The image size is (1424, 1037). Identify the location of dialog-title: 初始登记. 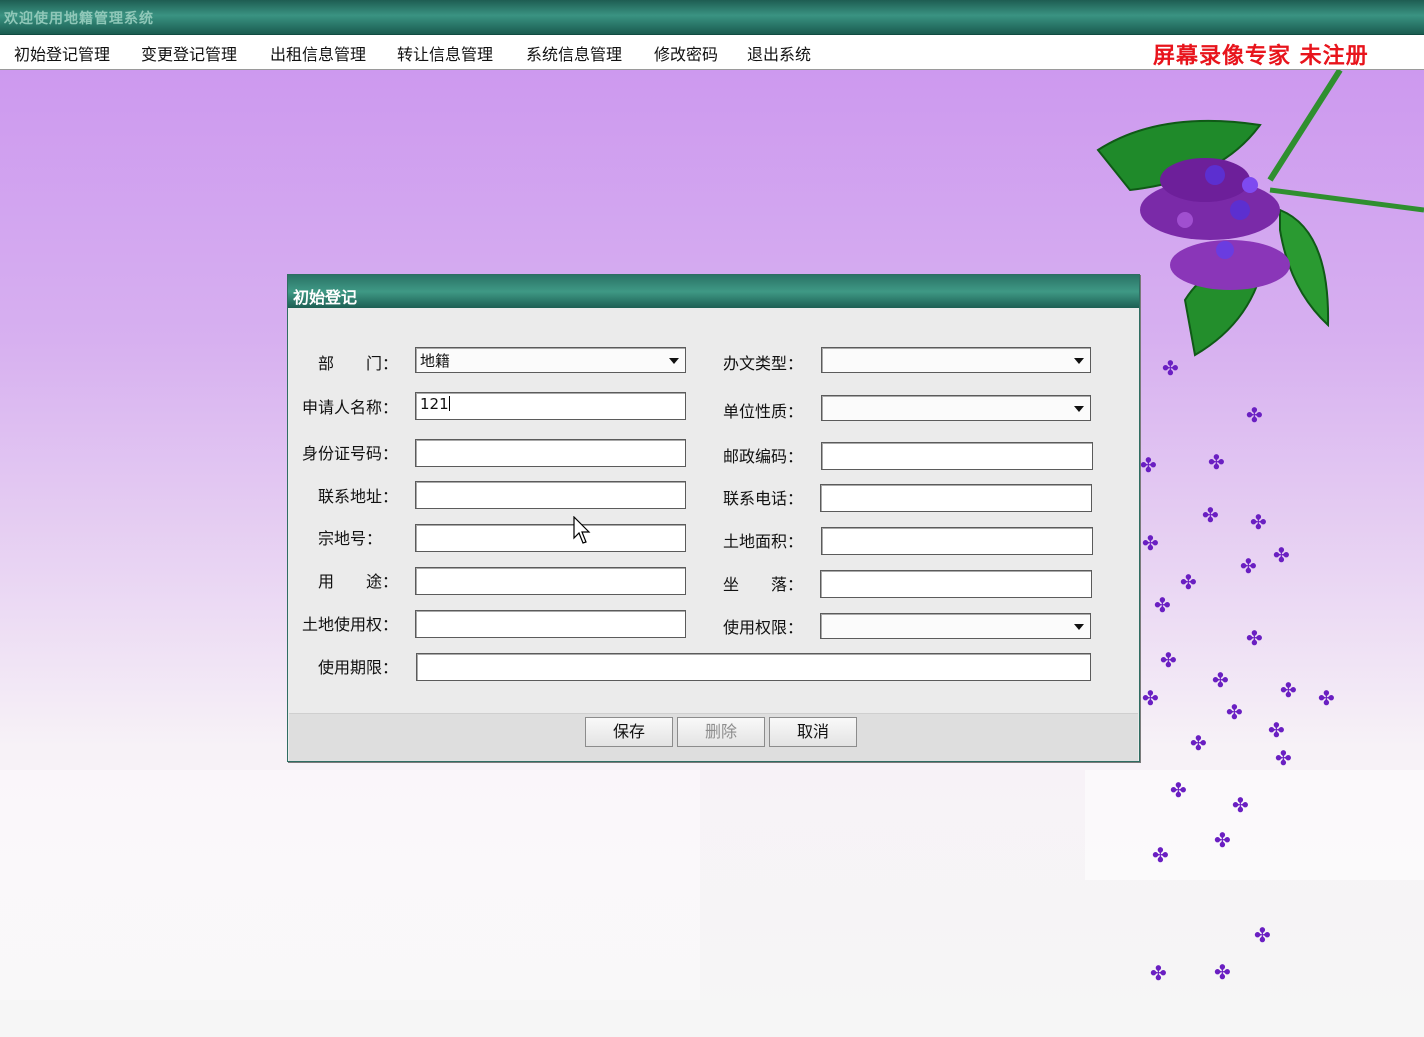
(325, 297).